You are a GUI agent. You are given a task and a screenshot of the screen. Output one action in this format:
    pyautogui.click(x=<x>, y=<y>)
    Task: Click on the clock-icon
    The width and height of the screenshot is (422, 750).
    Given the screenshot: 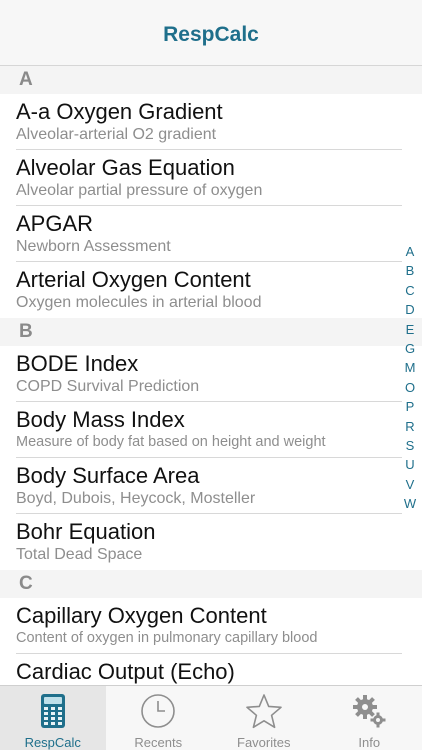 What is the action you would take?
    pyautogui.click(x=158, y=711)
    